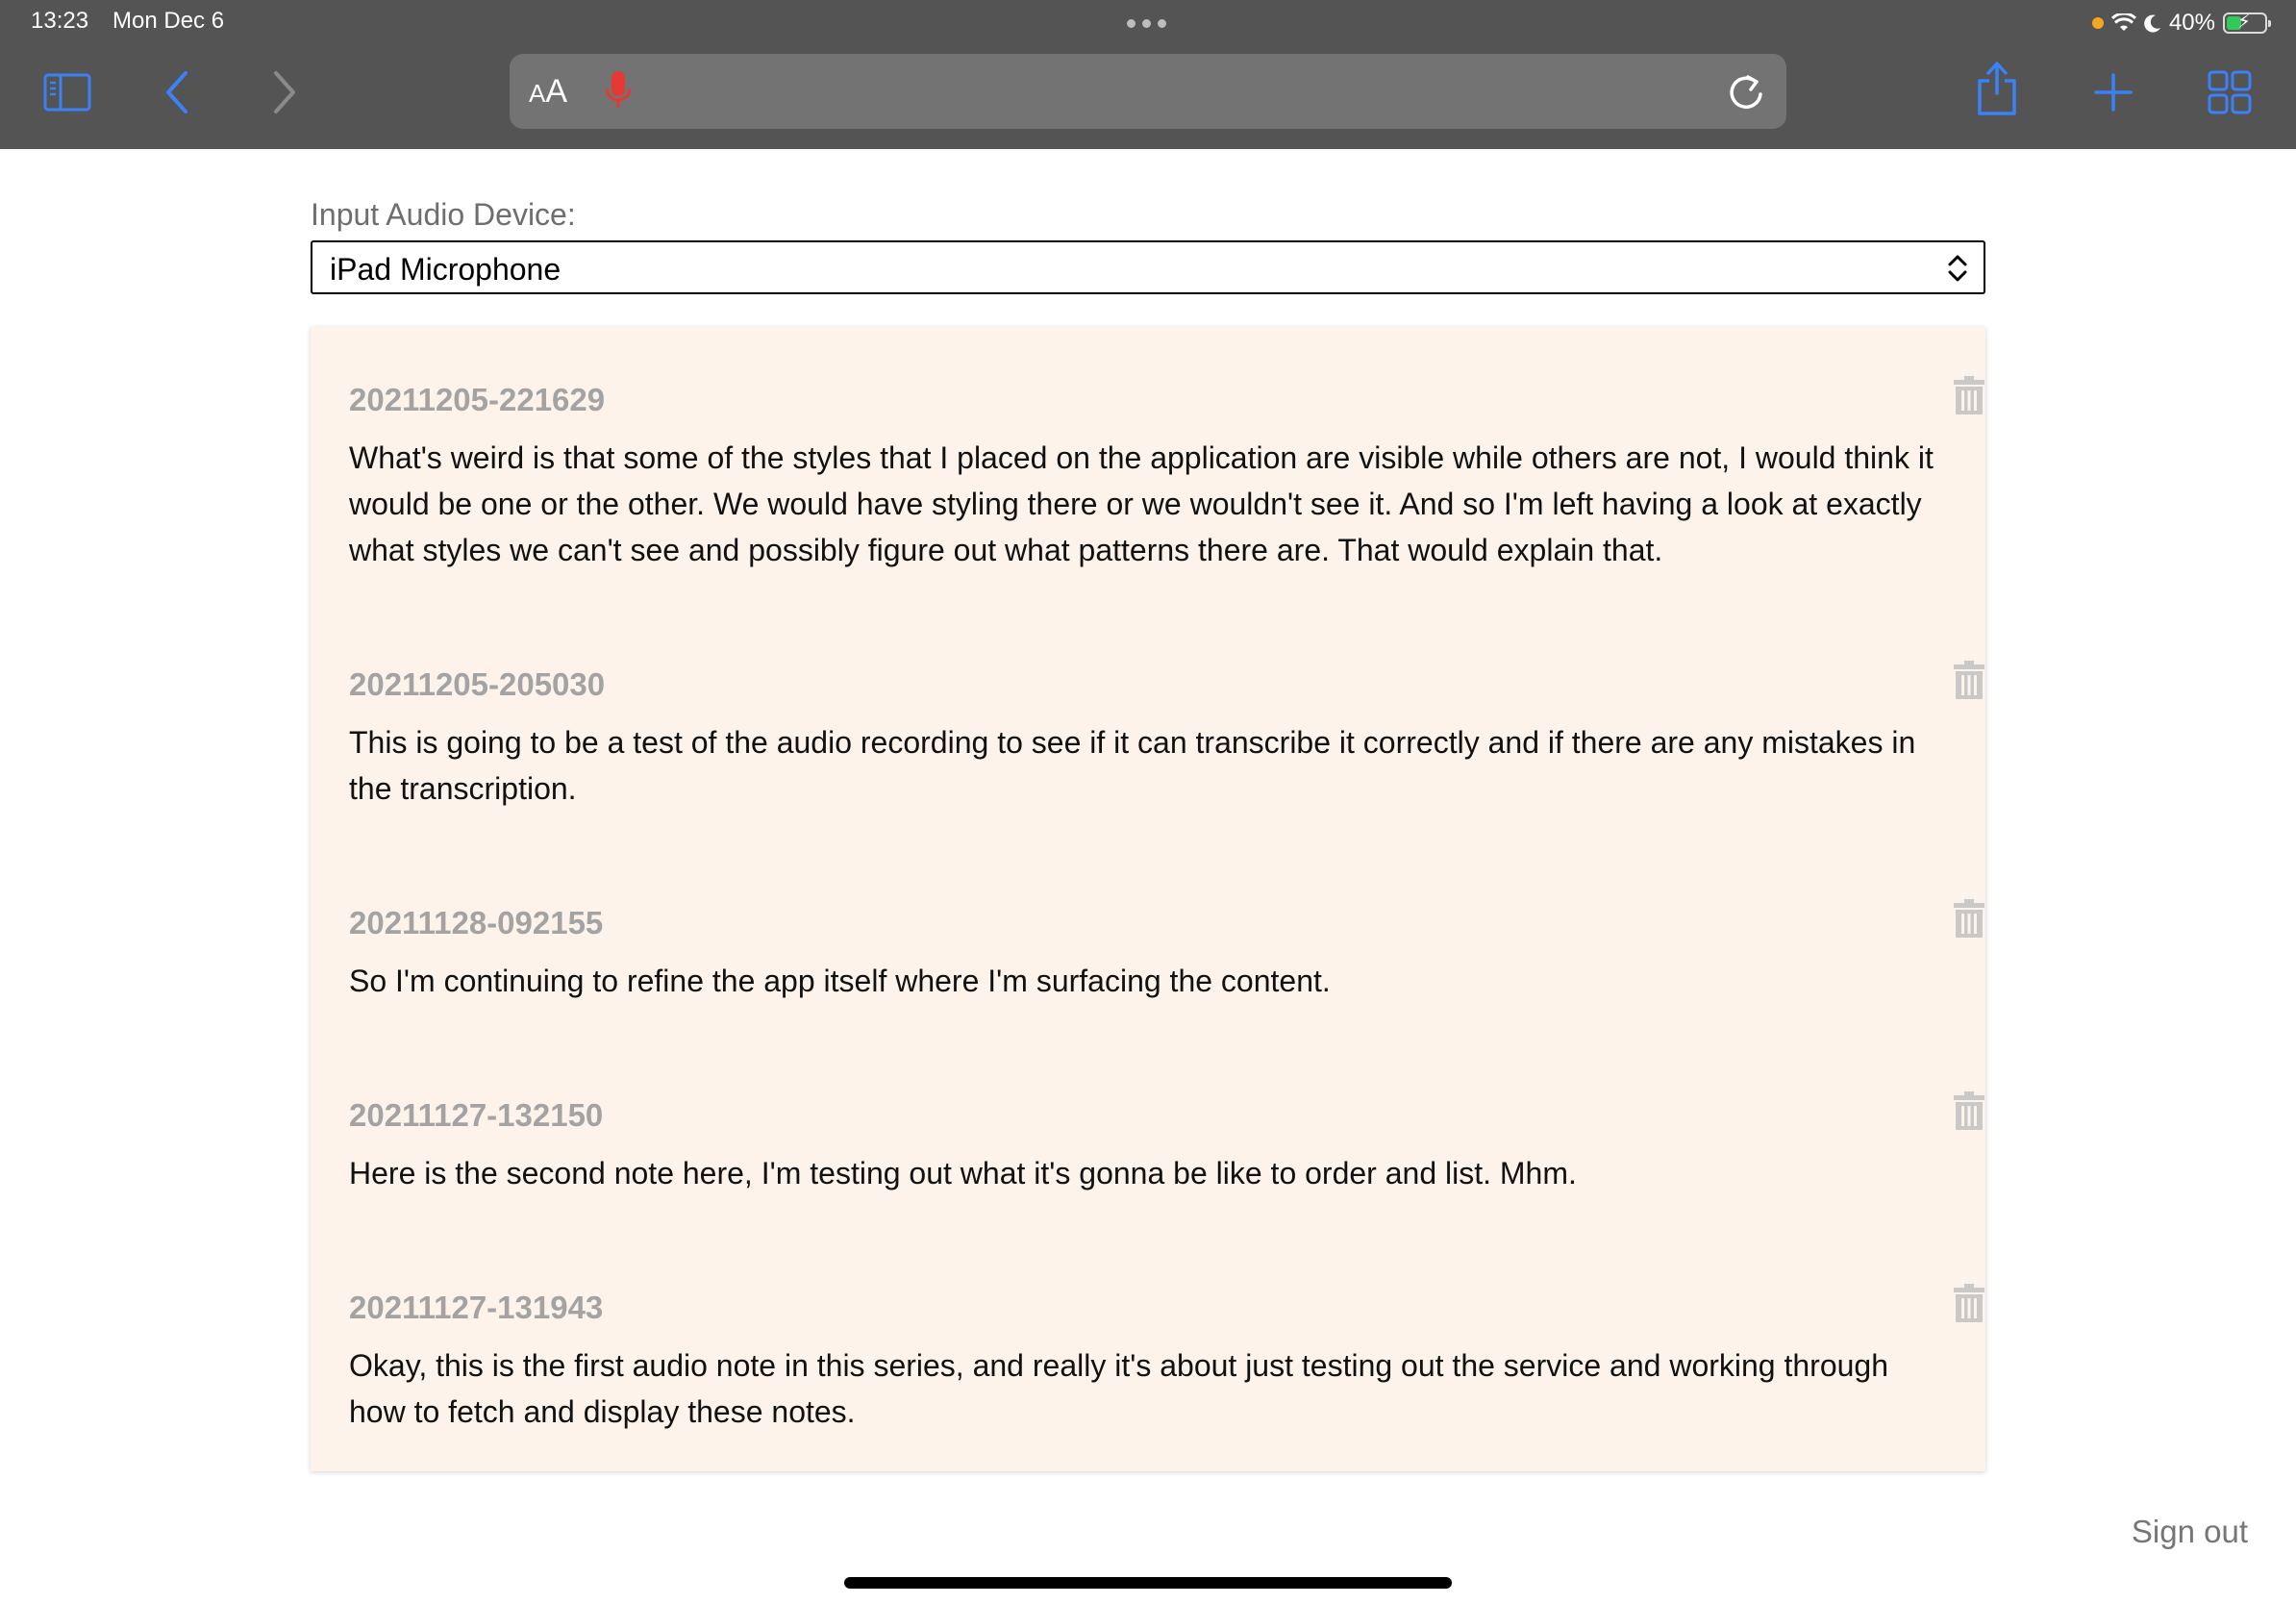 This screenshot has height=1604, width=2296. I want to click on note-timestamp: 20211128-092155, so click(476, 922).